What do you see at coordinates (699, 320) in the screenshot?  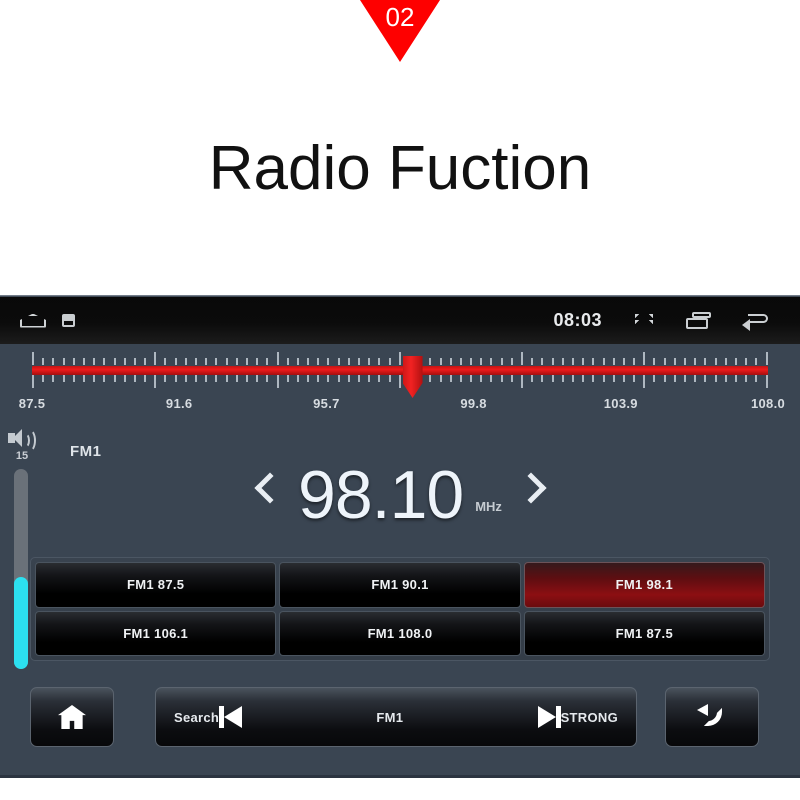 I see `recents-icon` at bounding box center [699, 320].